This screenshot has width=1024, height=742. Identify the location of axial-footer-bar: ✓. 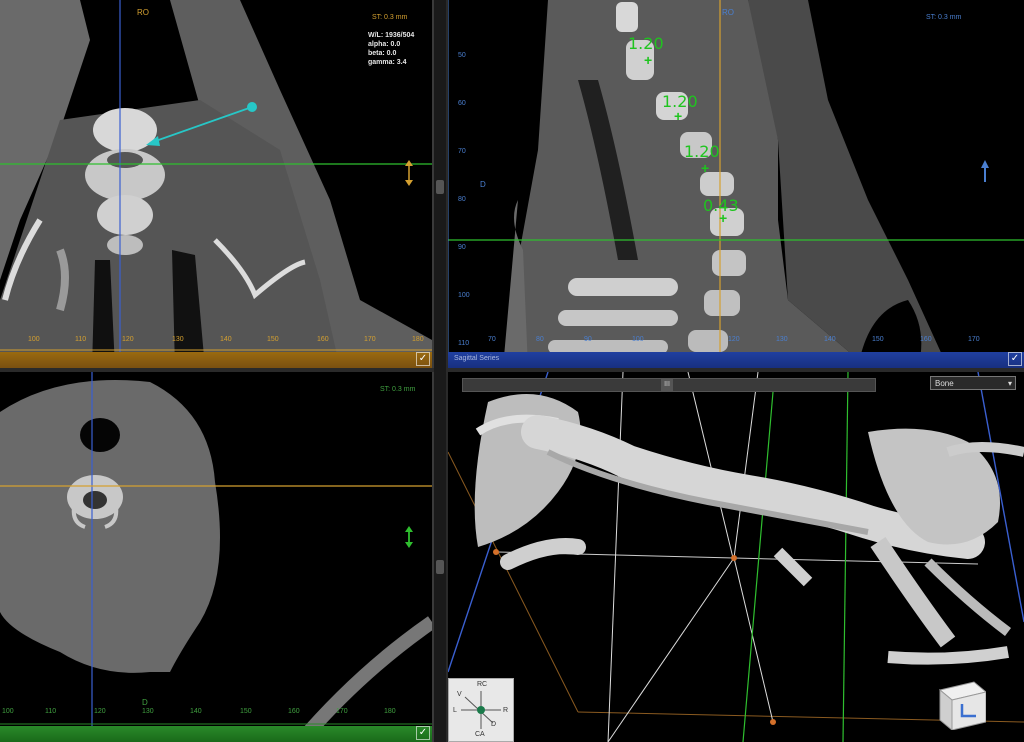
(216, 734).